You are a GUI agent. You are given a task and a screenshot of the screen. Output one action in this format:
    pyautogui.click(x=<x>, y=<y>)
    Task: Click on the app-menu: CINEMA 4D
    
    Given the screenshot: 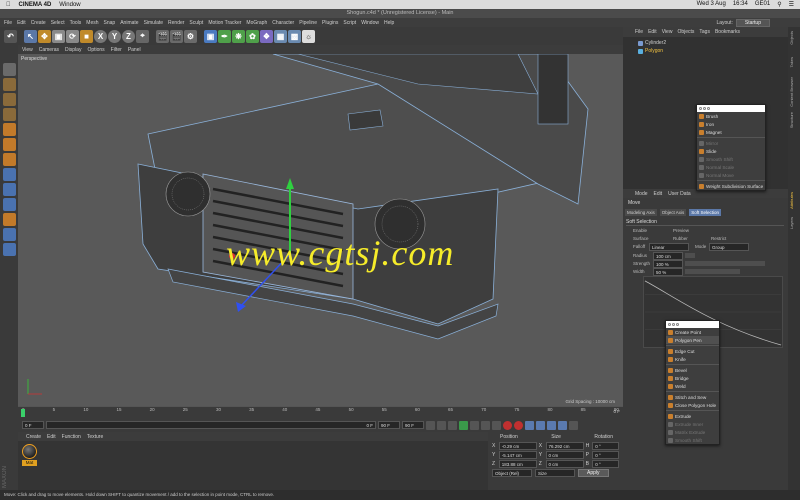 What is the action you would take?
    pyautogui.click(x=35, y=5)
    